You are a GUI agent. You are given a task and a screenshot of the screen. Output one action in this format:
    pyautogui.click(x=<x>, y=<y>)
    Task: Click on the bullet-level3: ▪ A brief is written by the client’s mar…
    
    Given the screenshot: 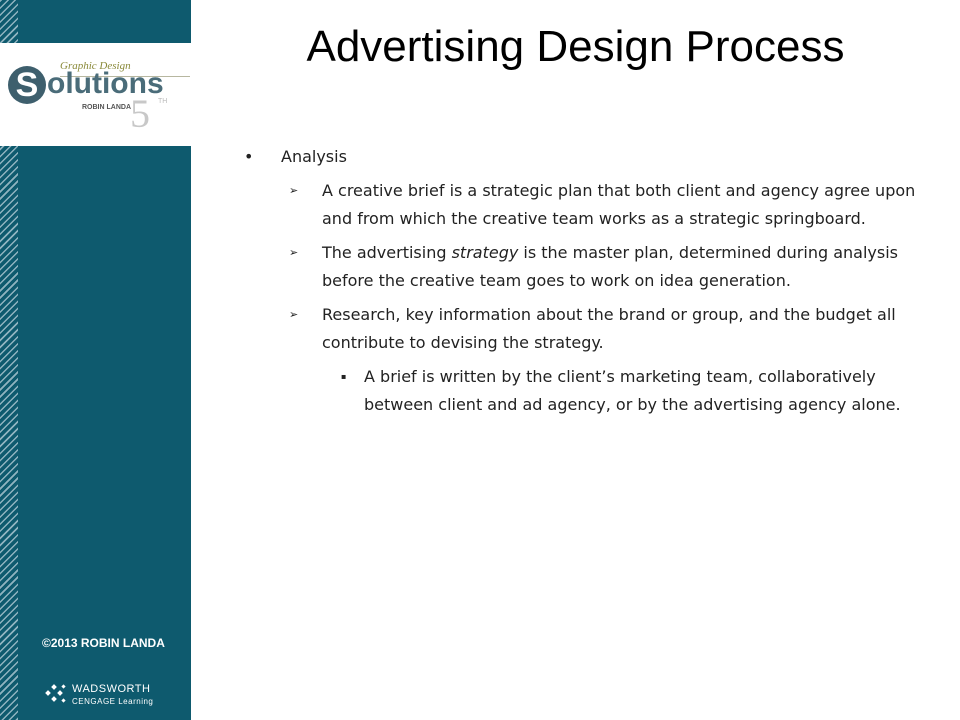 What is the action you would take?
    pyautogui.click(x=589, y=391)
    